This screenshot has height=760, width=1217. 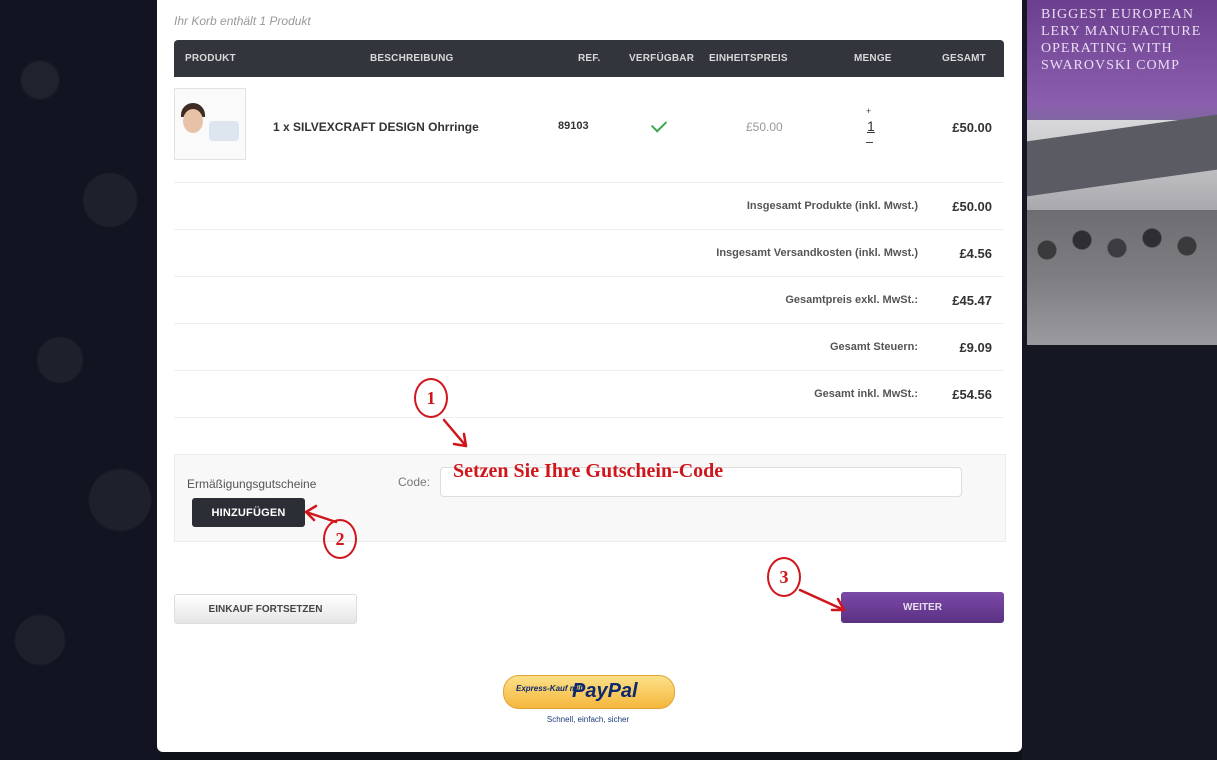 I want to click on product-thumbnail, so click(x=210, y=124).